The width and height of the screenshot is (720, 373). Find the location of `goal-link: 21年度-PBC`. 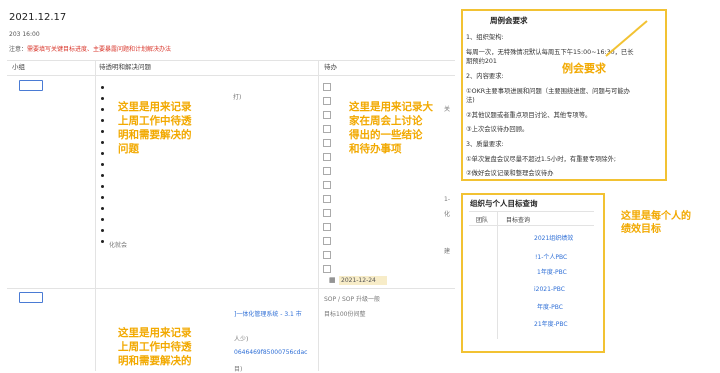

goal-link: 21年度-PBC is located at coordinates (551, 323).